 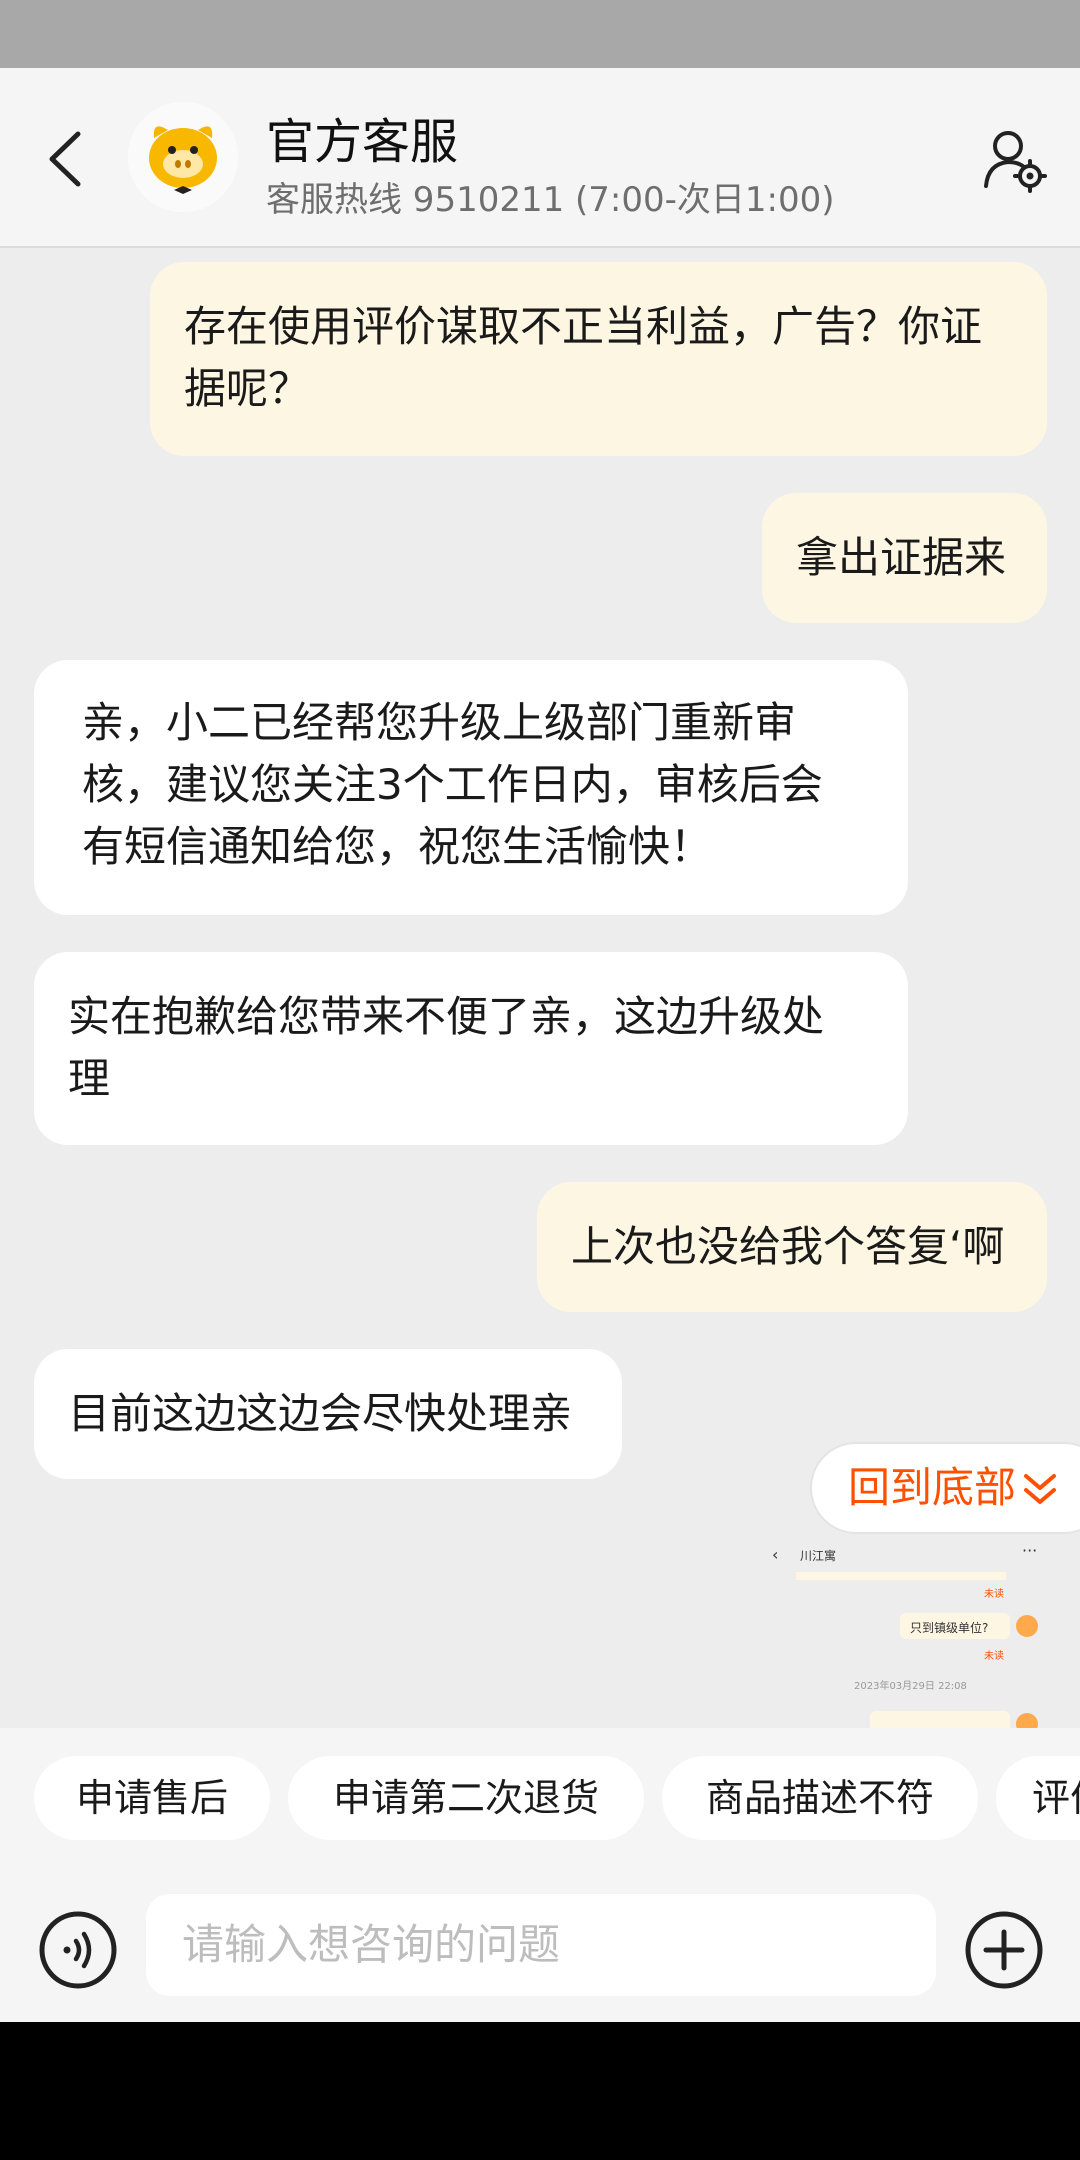 I want to click on voice-icon, so click(x=78, y=1950).